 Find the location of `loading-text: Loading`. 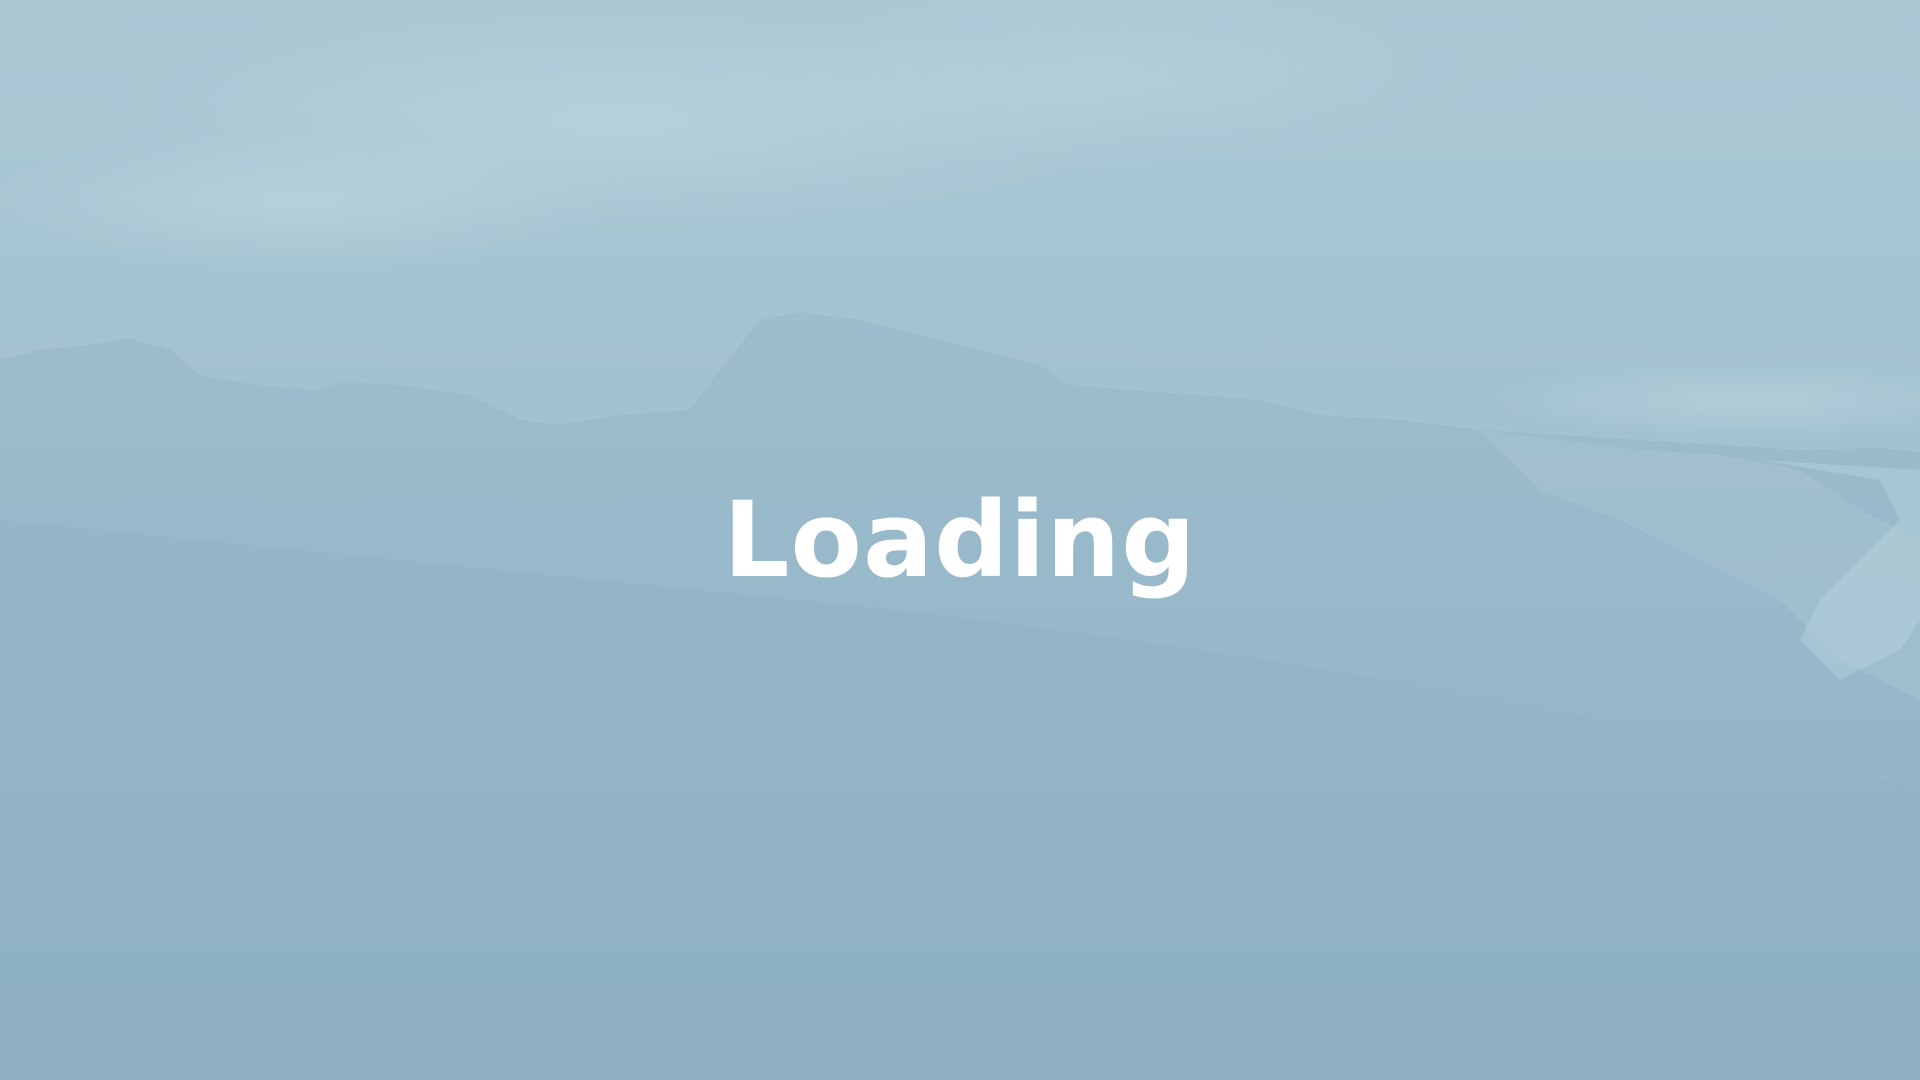

loading-text: Loading is located at coordinates (960, 540).